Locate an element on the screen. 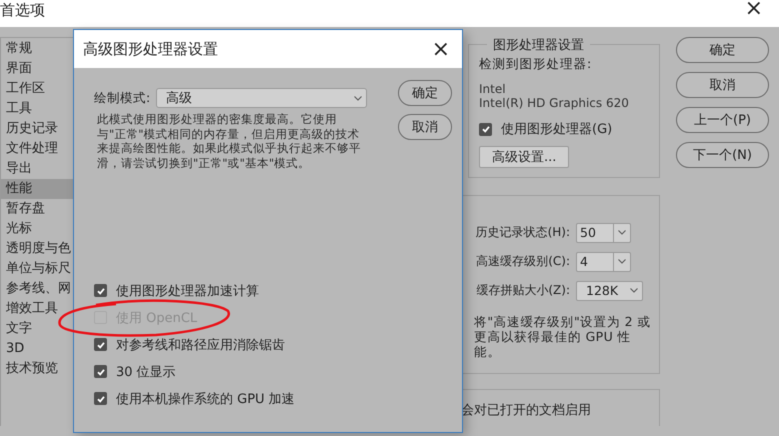 The width and height of the screenshot is (779, 436). checkbox-label: 30 位显示 is located at coordinates (146, 372).